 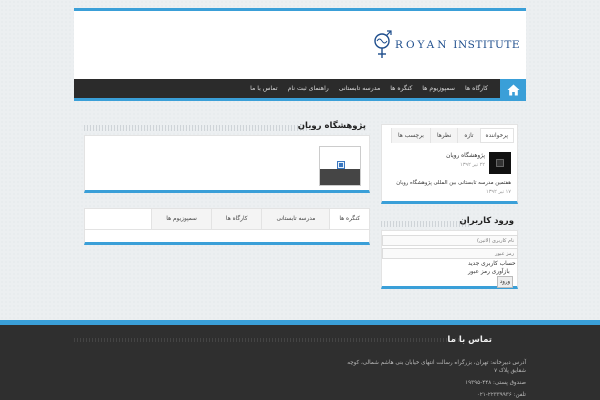 What do you see at coordinates (236, 219) in the screenshot?
I see `tab-workshops: کارگاه ها` at bounding box center [236, 219].